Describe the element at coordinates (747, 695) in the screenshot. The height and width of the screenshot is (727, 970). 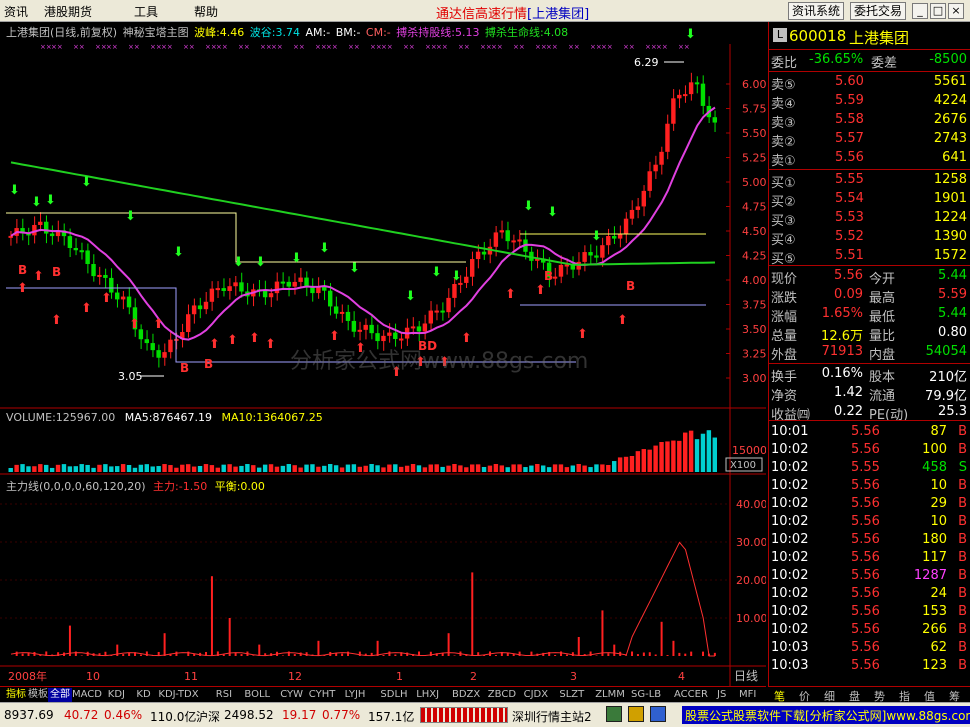
I see `indicator-tab: MFI` at that location.